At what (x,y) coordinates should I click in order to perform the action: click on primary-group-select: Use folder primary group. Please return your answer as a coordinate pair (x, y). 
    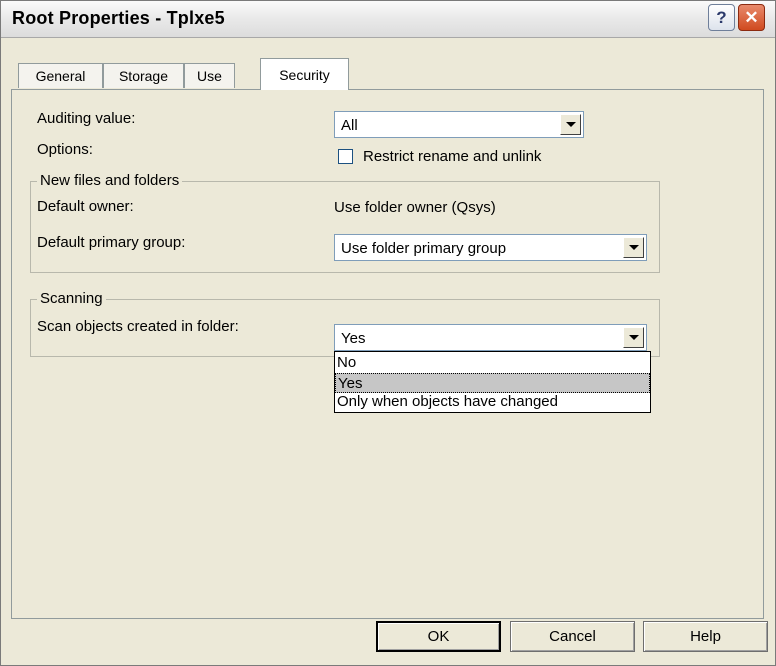
    Looking at the image, I should click on (490, 247).